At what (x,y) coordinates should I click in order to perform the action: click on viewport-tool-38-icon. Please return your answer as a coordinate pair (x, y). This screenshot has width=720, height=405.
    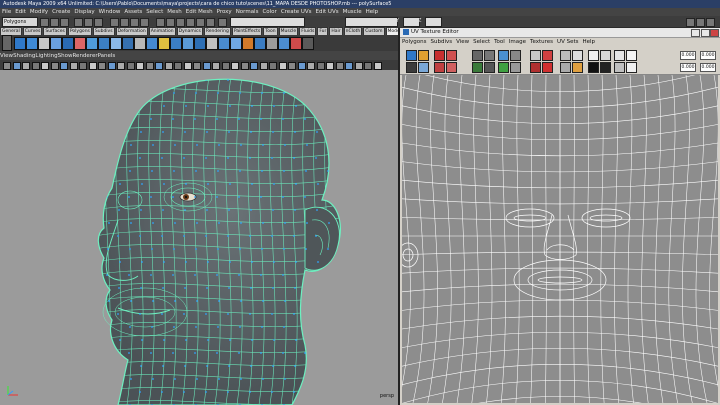
    Looking at the image, I should click on (358, 66).